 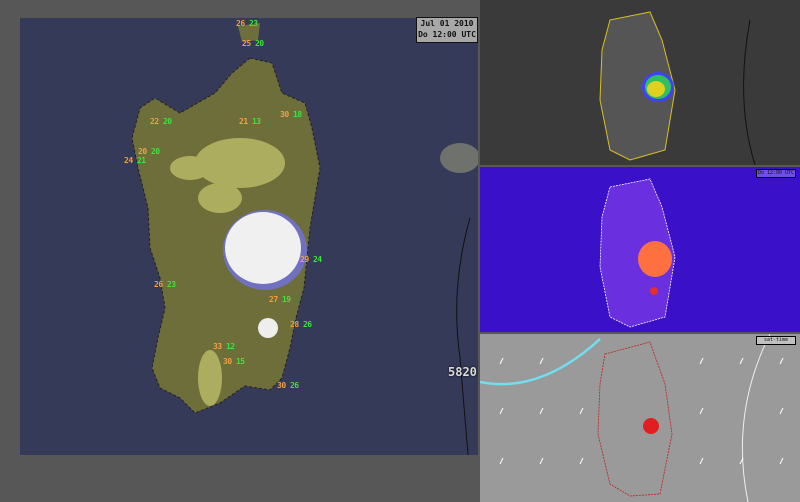 I want to click on cape-panel: Do 12:00 UTC, so click(x=640, y=249).